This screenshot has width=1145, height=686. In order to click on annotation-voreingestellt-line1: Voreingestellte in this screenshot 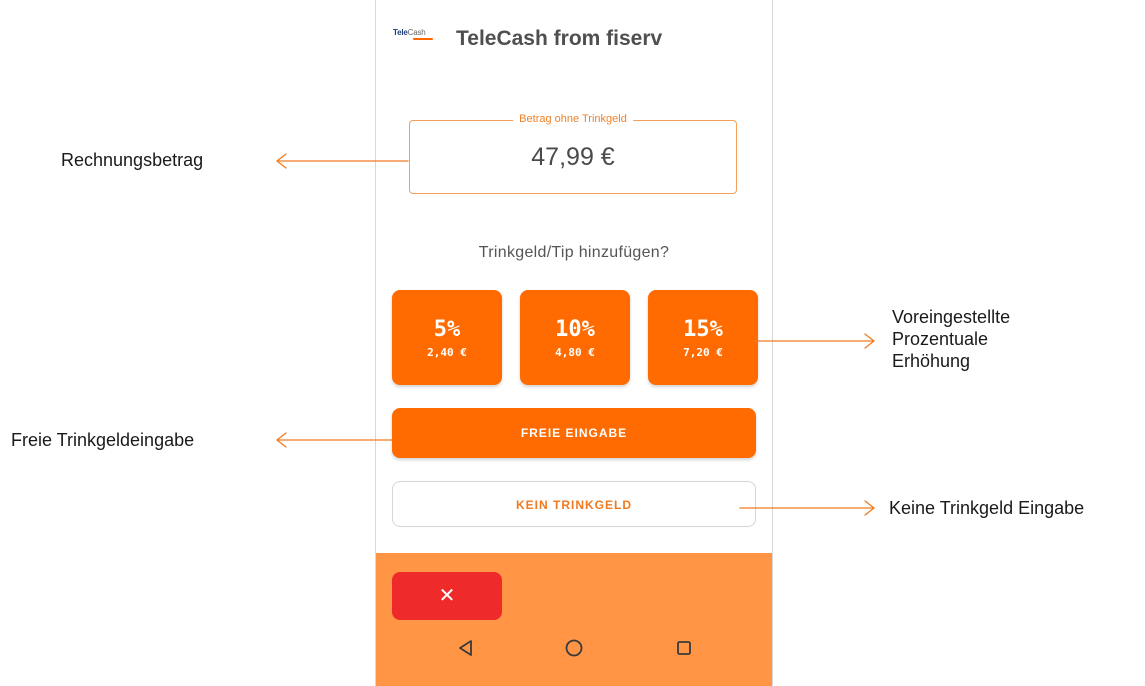, I will do `click(951, 317)`.